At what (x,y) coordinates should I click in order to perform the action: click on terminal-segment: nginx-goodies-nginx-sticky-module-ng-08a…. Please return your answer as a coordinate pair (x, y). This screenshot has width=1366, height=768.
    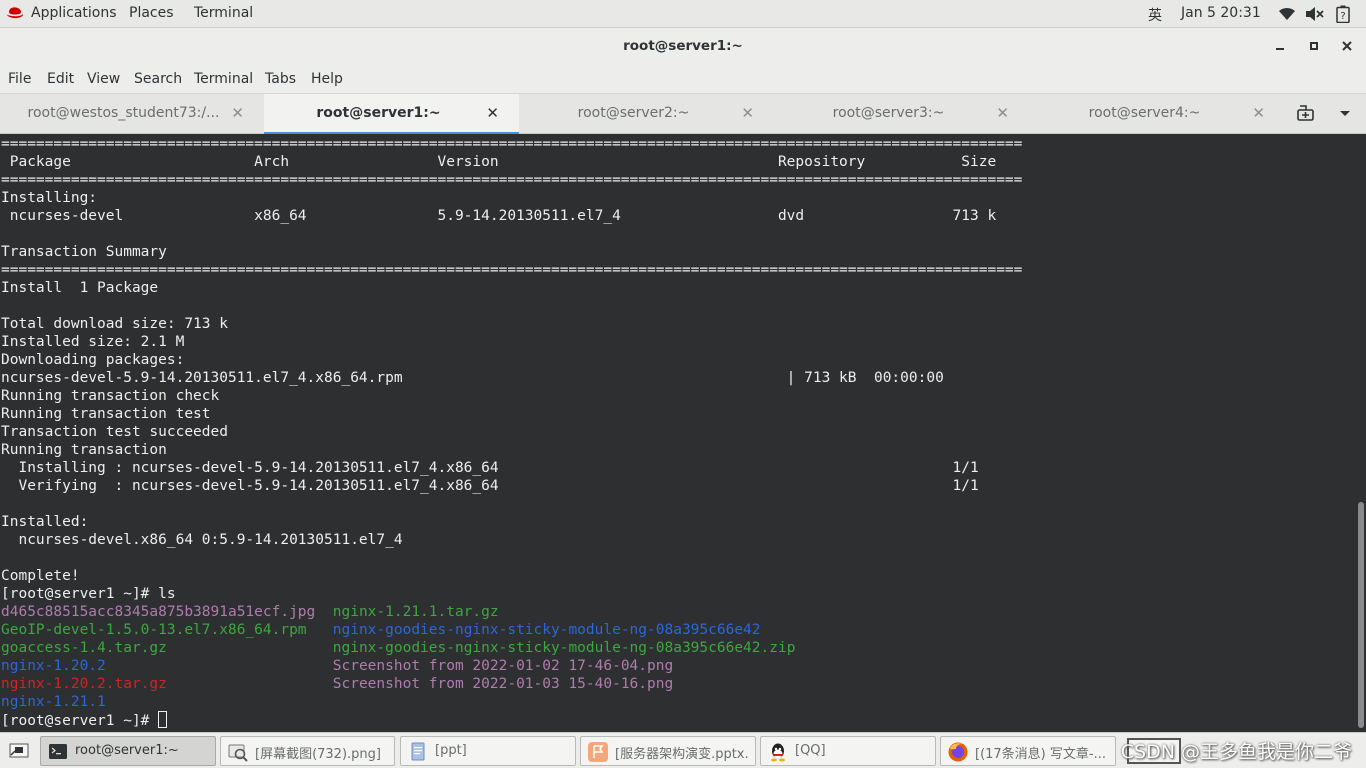
    Looking at the image, I should click on (546, 630).